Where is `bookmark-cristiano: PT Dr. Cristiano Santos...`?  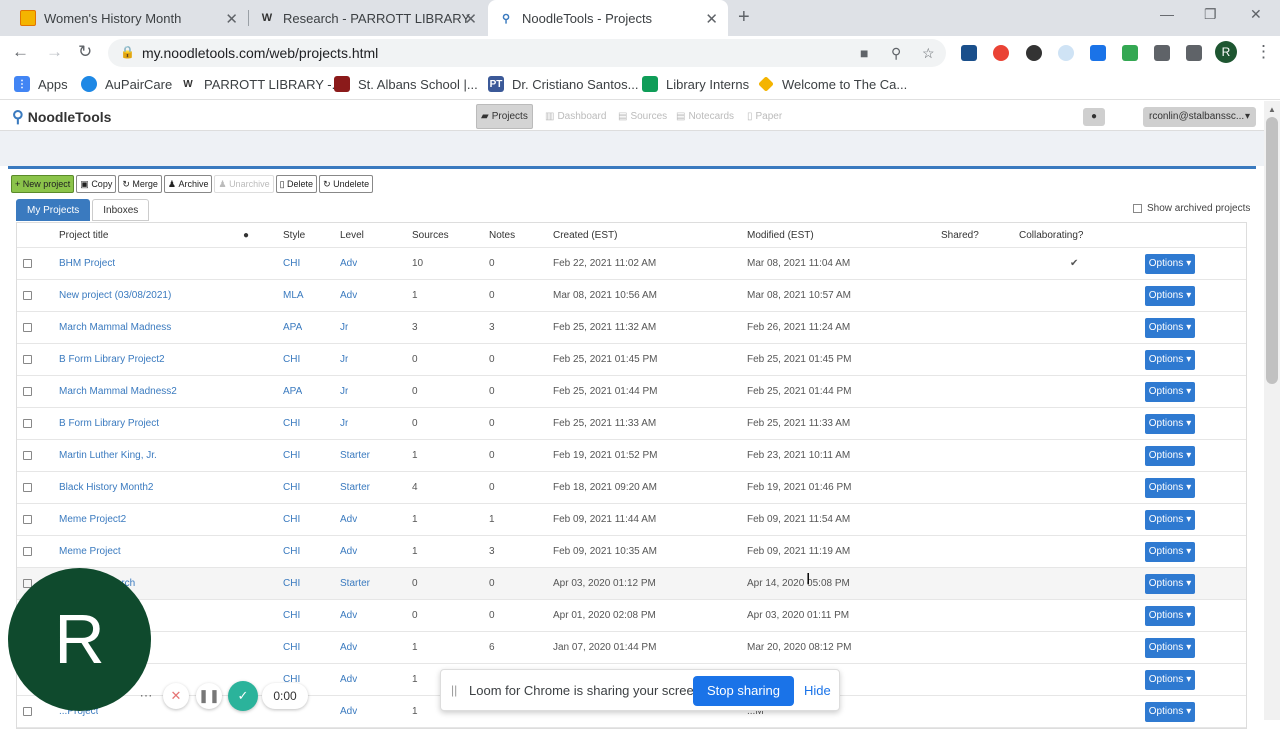 bookmark-cristiano: PT Dr. Cristiano Santos... is located at coordinates (563, 84).